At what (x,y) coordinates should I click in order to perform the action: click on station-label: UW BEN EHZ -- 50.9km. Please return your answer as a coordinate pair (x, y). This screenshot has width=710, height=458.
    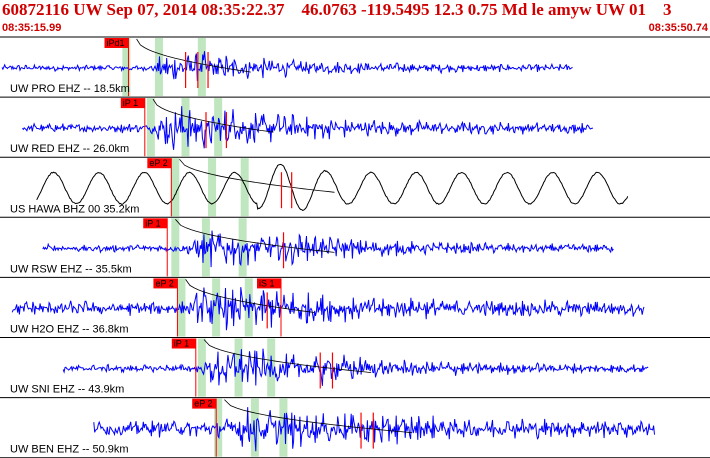
    Looking at the image, I should click on (69, 450).